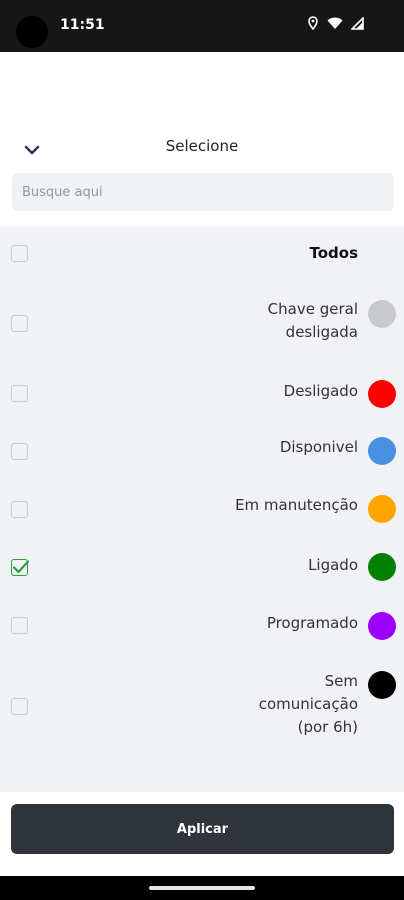 This screenshot has height=900, width=404. Describe the element at coordinates (333, 565) in the screenshot. I see `option-label: Ligado` at that location.